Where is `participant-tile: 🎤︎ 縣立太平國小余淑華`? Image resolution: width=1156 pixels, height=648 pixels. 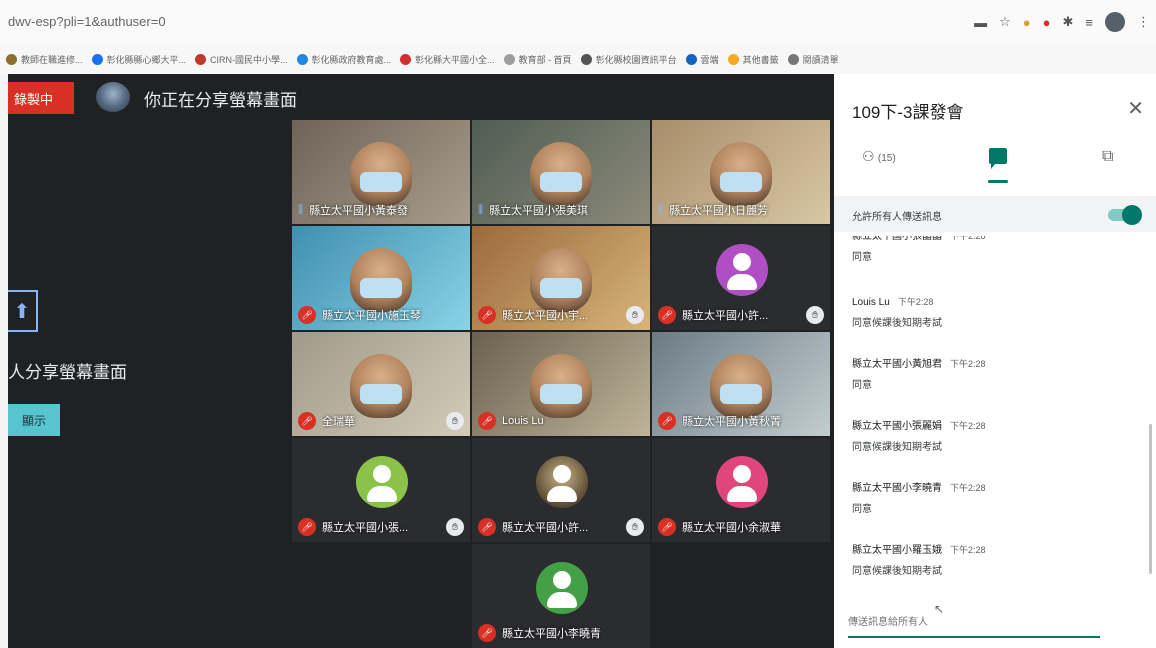 participant-tile: 🎤︎ 縣立太平國小余淑華 is located at coordinates (741, 490).